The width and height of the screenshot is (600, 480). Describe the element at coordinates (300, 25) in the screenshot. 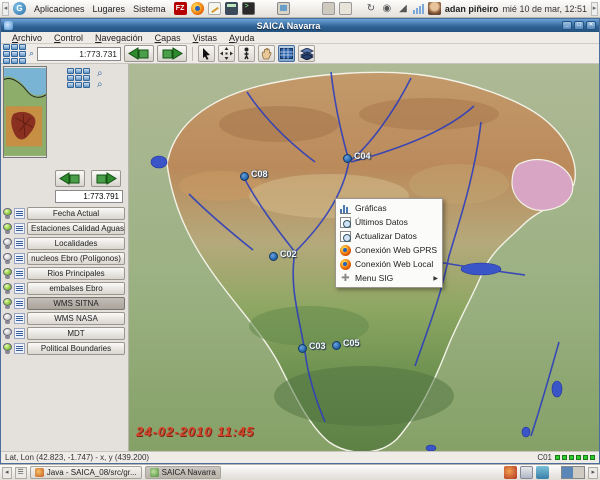

I see `window-titlebar: SAICA Navarra _ □ ✕` at that location.